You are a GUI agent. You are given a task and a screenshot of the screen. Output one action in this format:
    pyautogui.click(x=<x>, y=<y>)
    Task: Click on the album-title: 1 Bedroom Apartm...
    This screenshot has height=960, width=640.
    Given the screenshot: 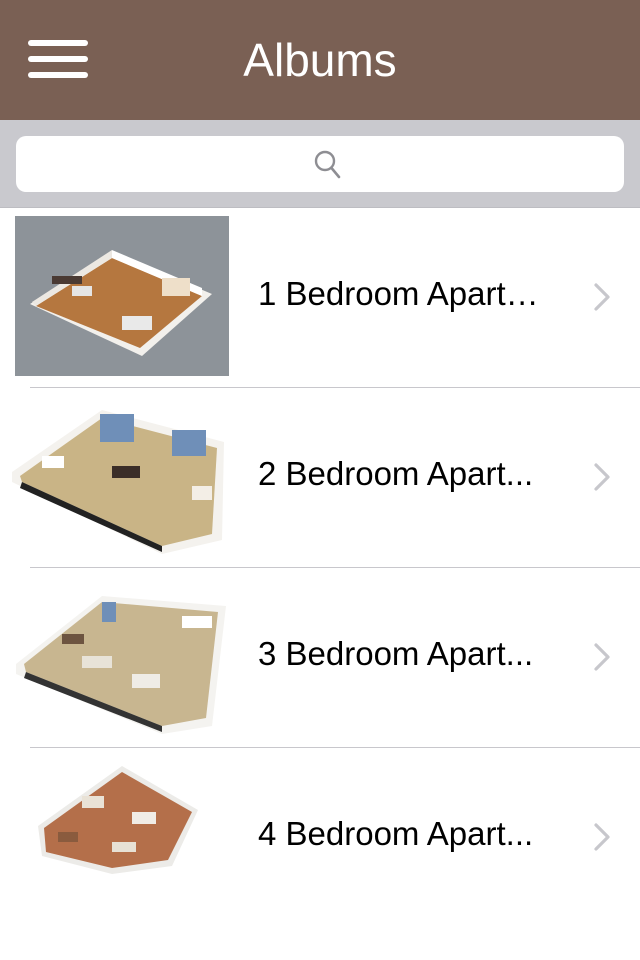 What is the action you would take?
    pyautogui.click(x=408, y=293)
    